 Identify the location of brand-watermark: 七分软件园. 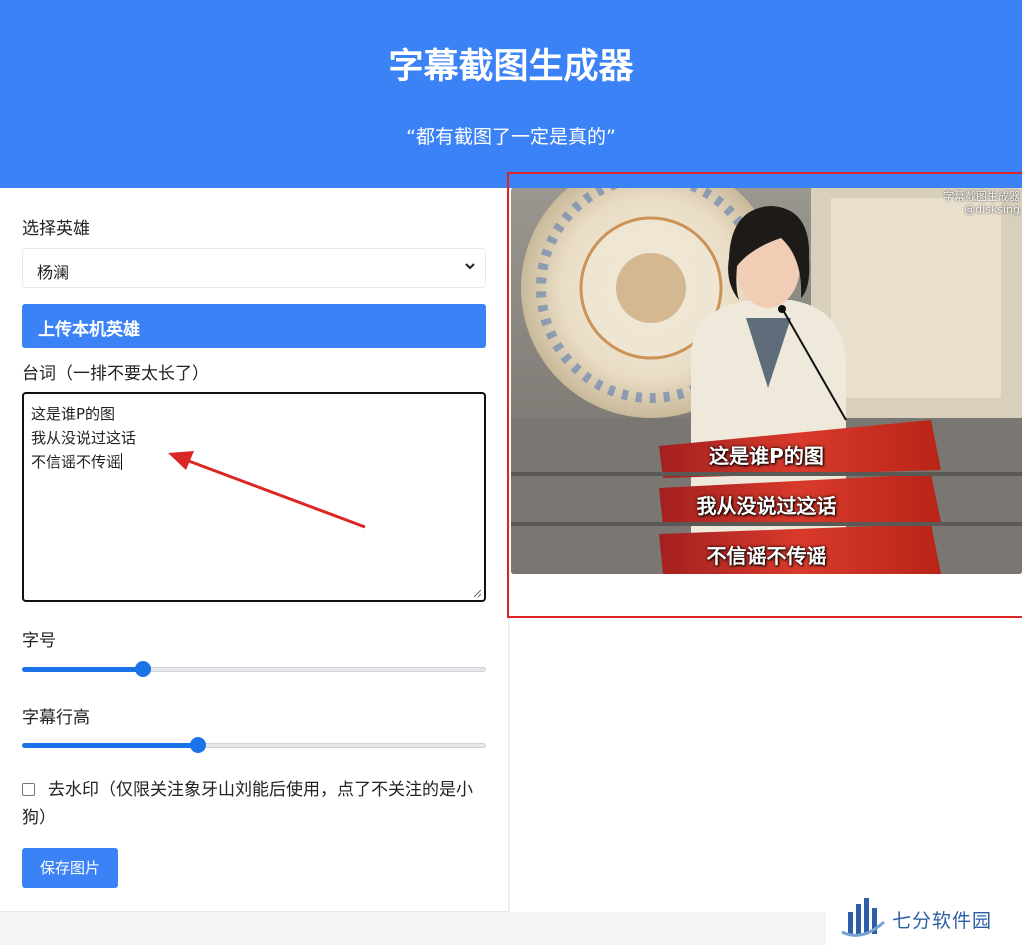
(924, 912).